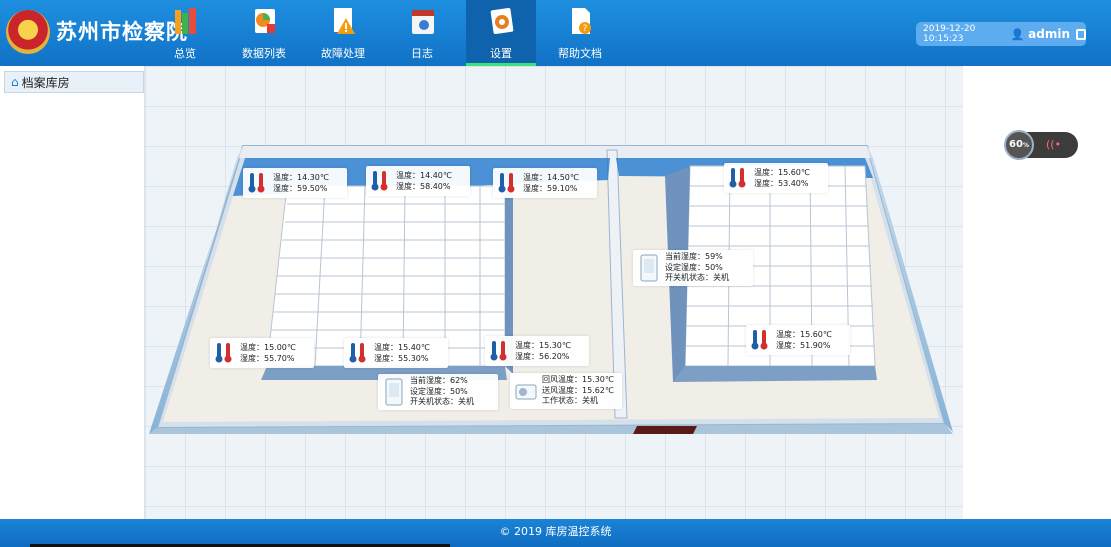 The width and height of the screenshot is (1111, 547). I want to click on sensor-readings: 温度：15.60℃ 湿度：51.90%, so click(804, 340).